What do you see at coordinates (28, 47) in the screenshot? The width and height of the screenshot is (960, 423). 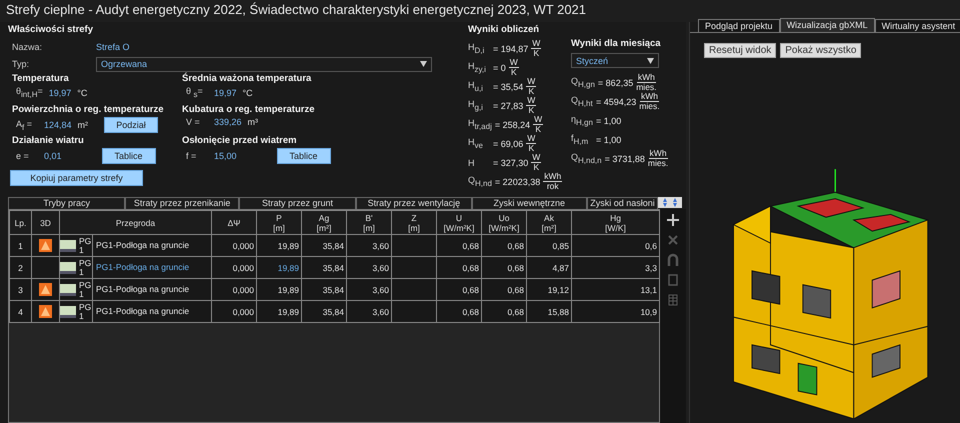 I see `field-label: Nazwa:` at bounding box center [28, 47].